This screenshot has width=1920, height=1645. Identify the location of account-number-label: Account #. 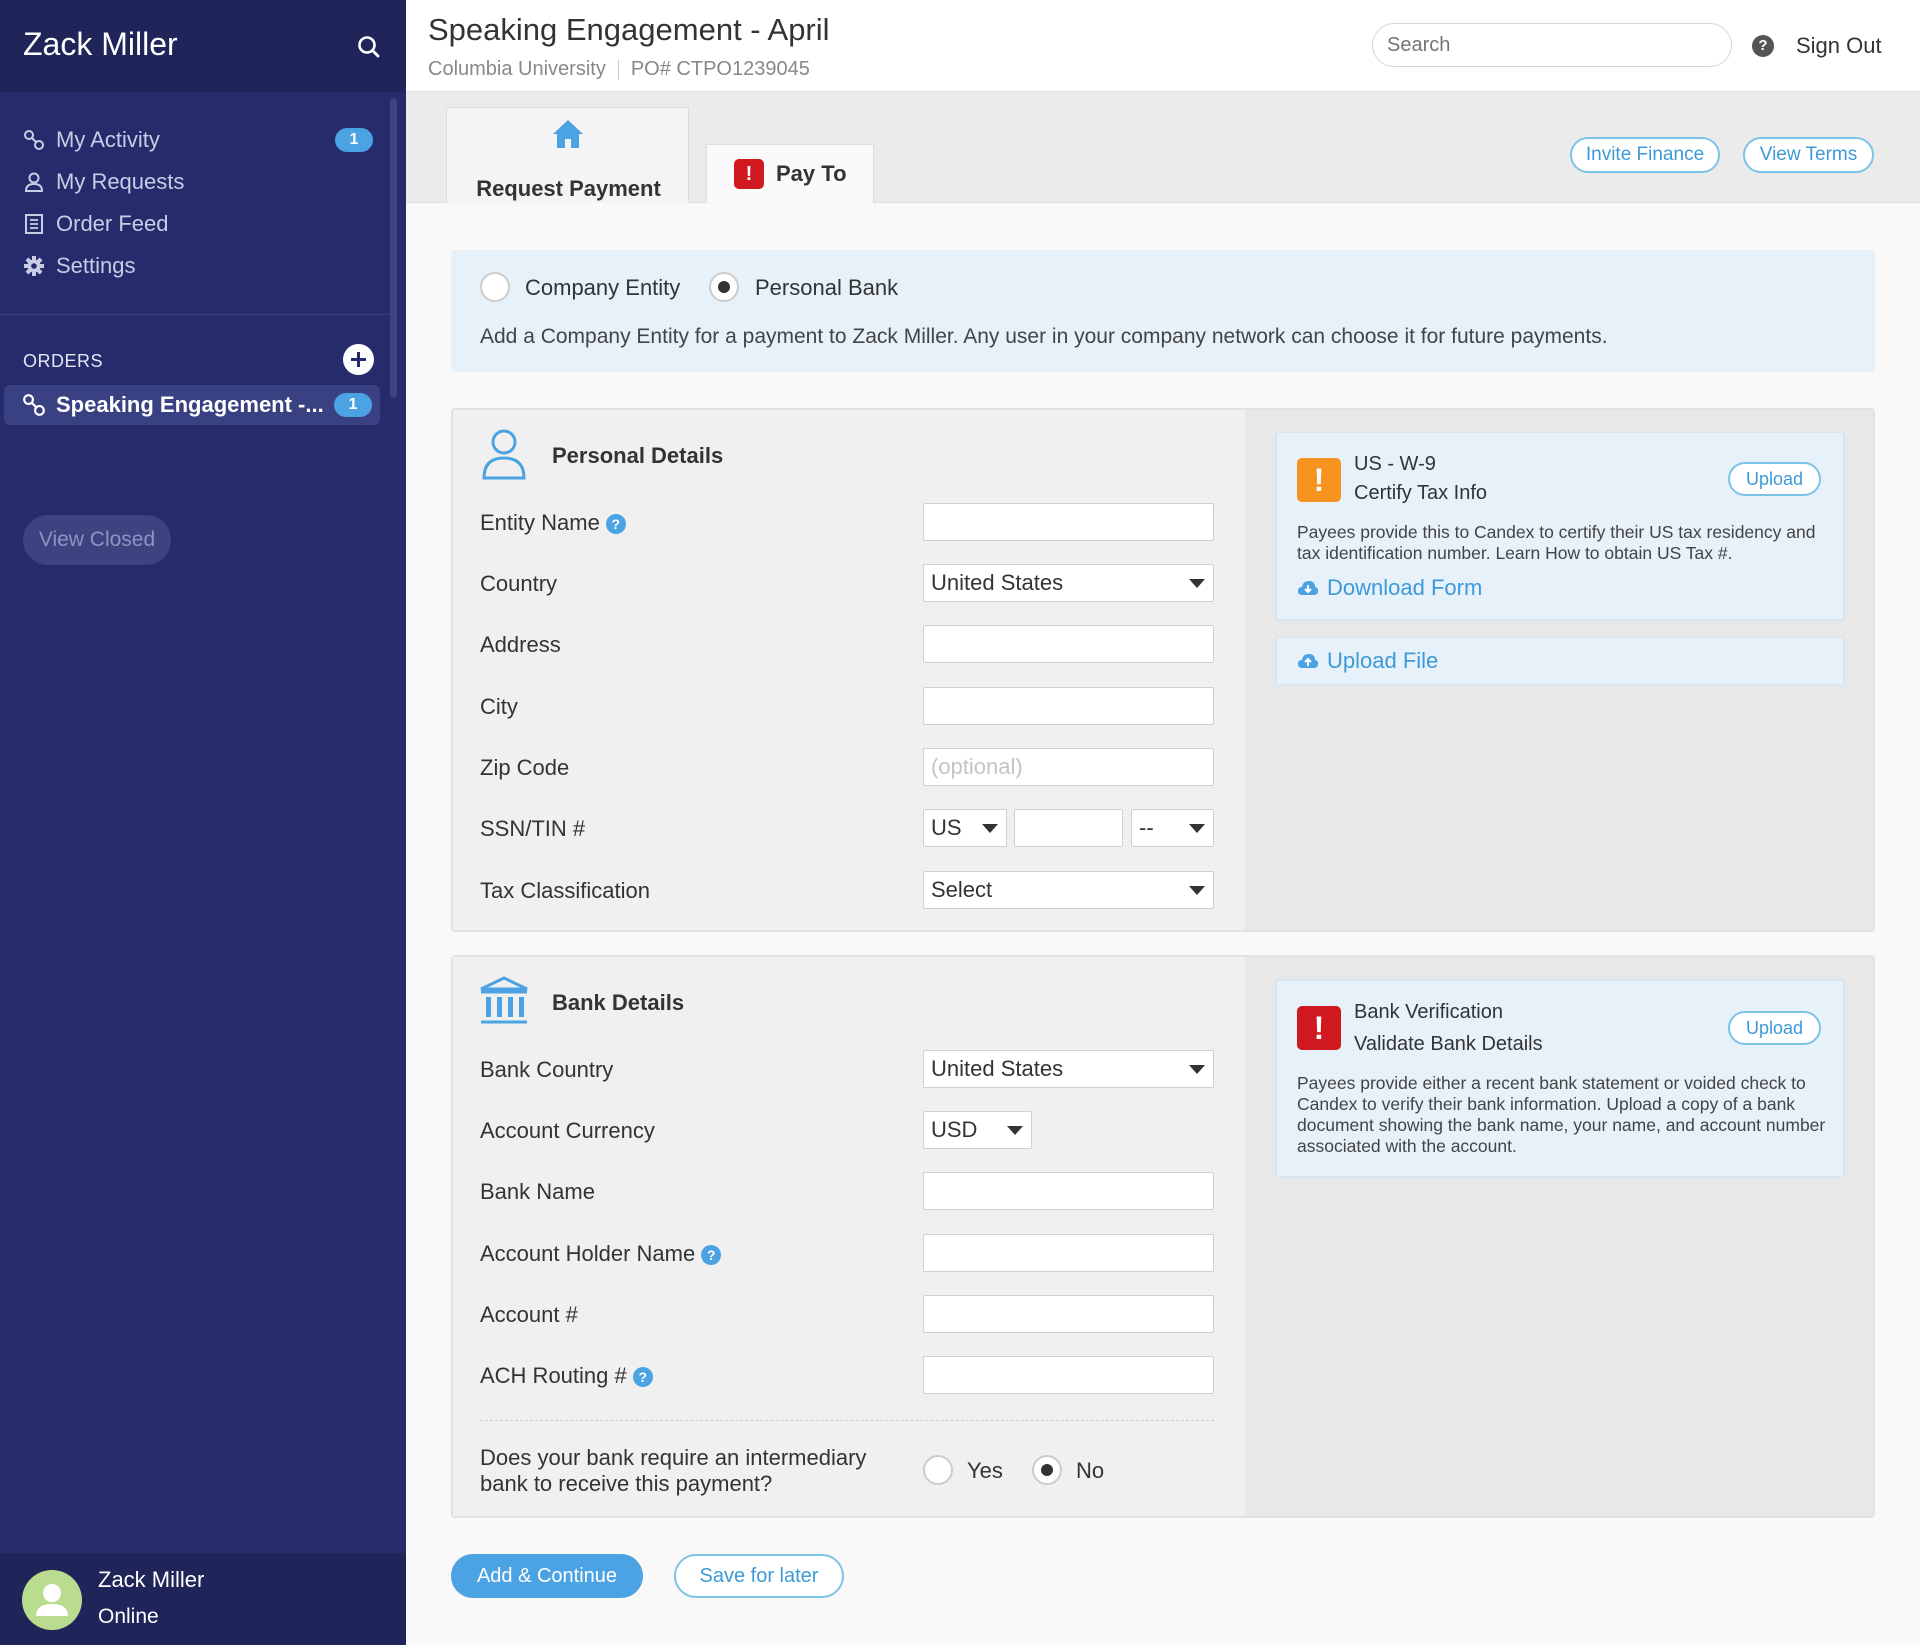
(529, 1314).